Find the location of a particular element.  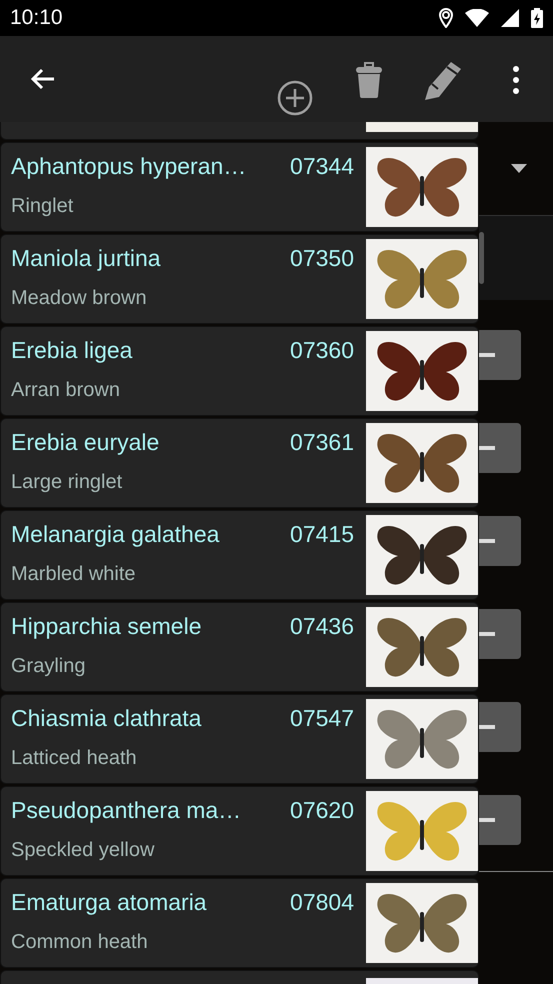

species-code: 07360 is located at coordinates (322, 350).